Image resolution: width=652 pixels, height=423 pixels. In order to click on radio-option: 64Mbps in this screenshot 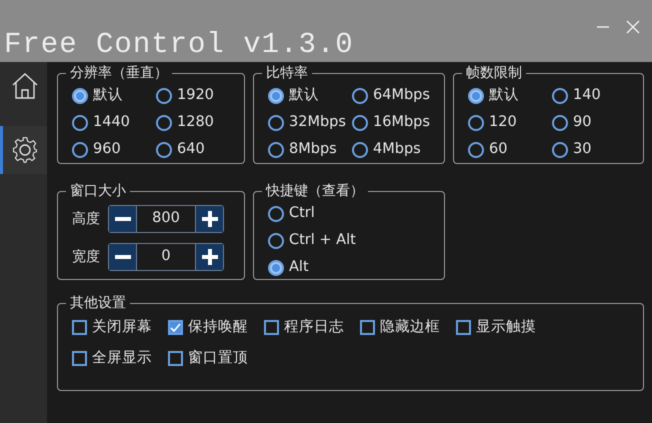, I will do `click(393, 95)`.